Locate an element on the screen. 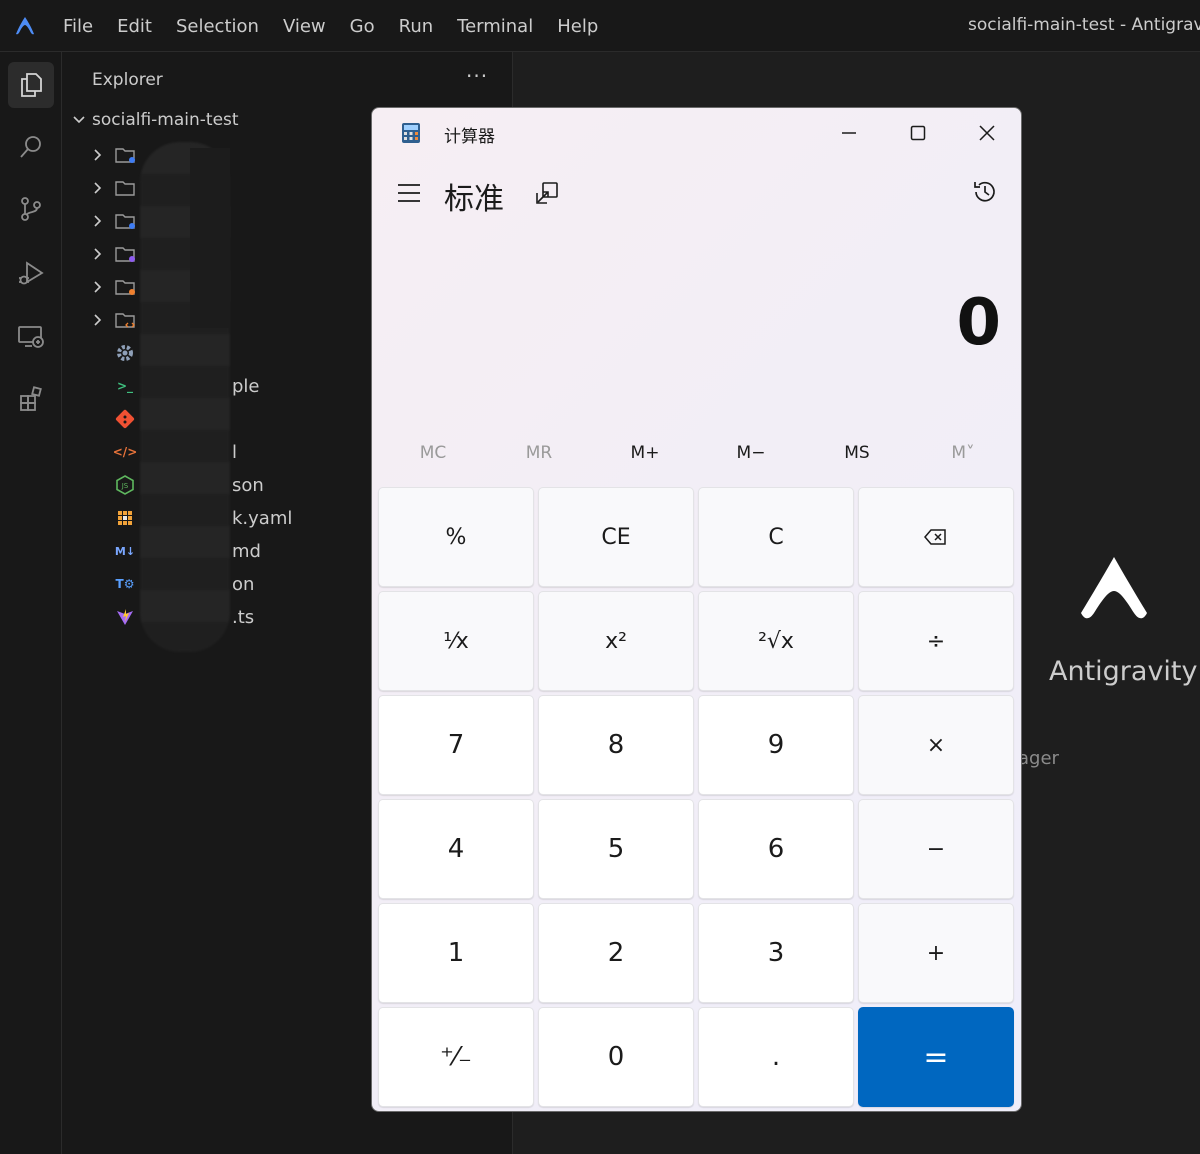 The image size is (1200, 1154). digit-3-button: 3 is located at coordinates (776, 953).